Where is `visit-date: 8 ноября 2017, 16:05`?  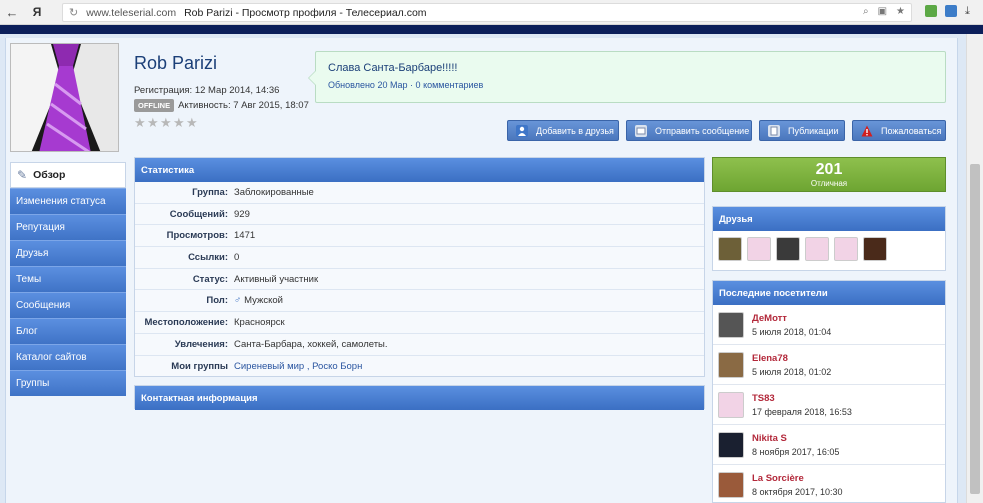 visit-date: 8 ноября 2017, 16:05 is located at coordinates (796, 451).